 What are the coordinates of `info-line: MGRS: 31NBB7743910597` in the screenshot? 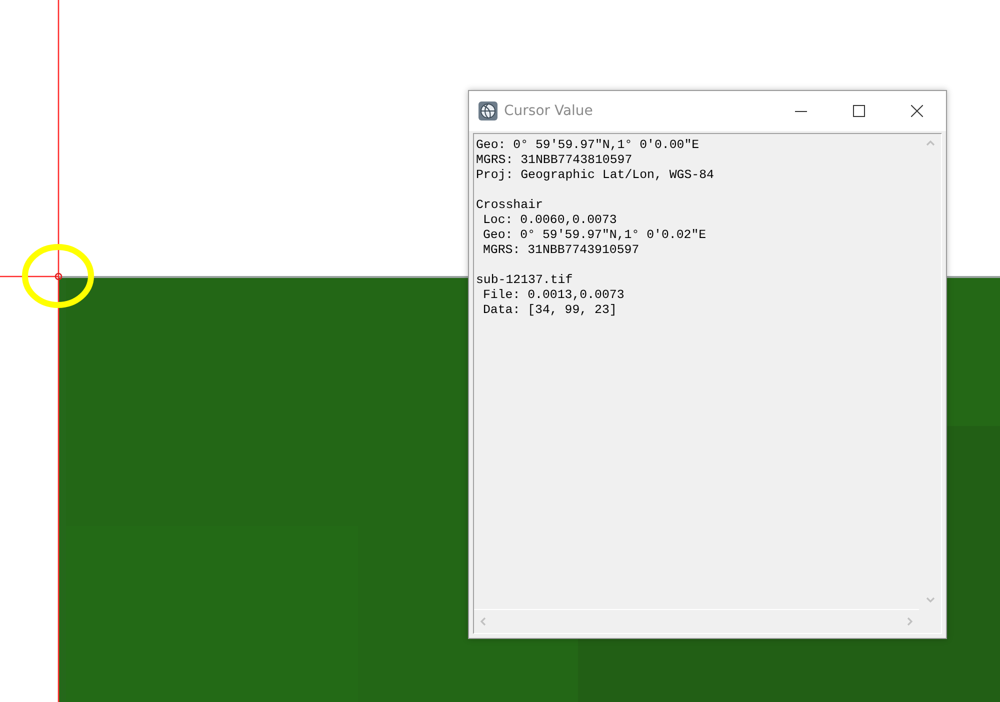 It's located at (561, 250).